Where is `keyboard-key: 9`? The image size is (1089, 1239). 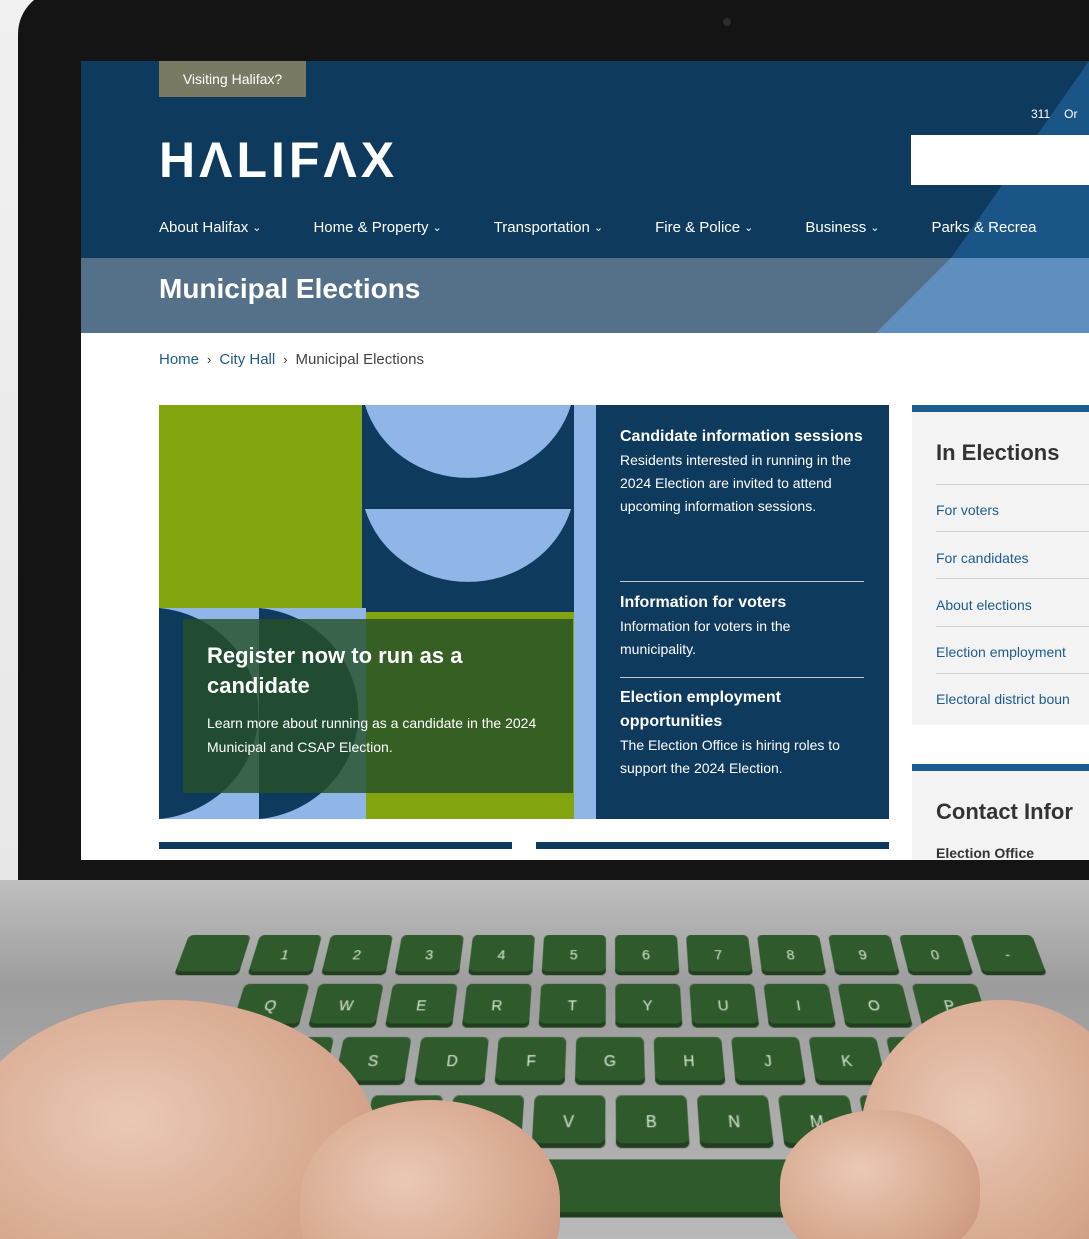
keyboard-key: 9 is located at coordinates (863, 955).